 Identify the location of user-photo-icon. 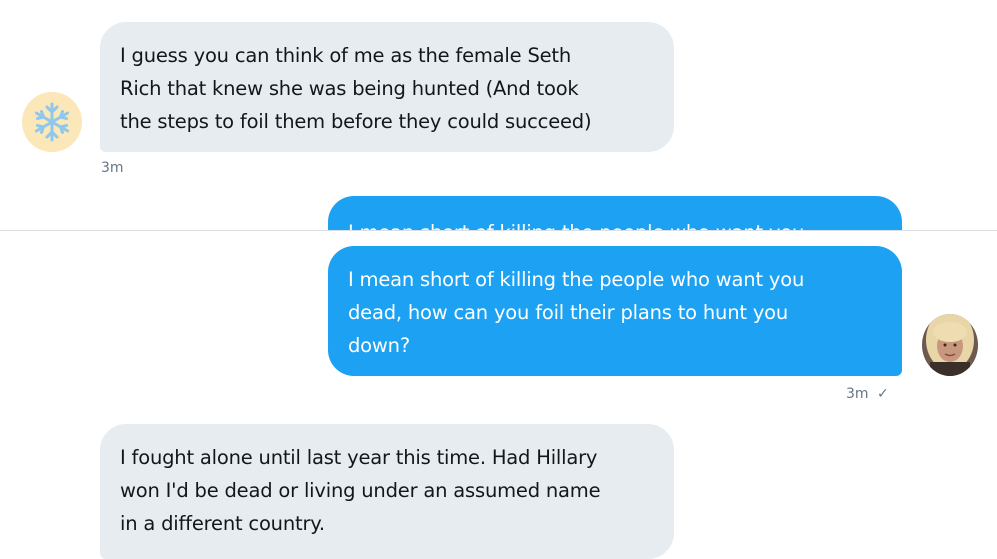
(950, 345).